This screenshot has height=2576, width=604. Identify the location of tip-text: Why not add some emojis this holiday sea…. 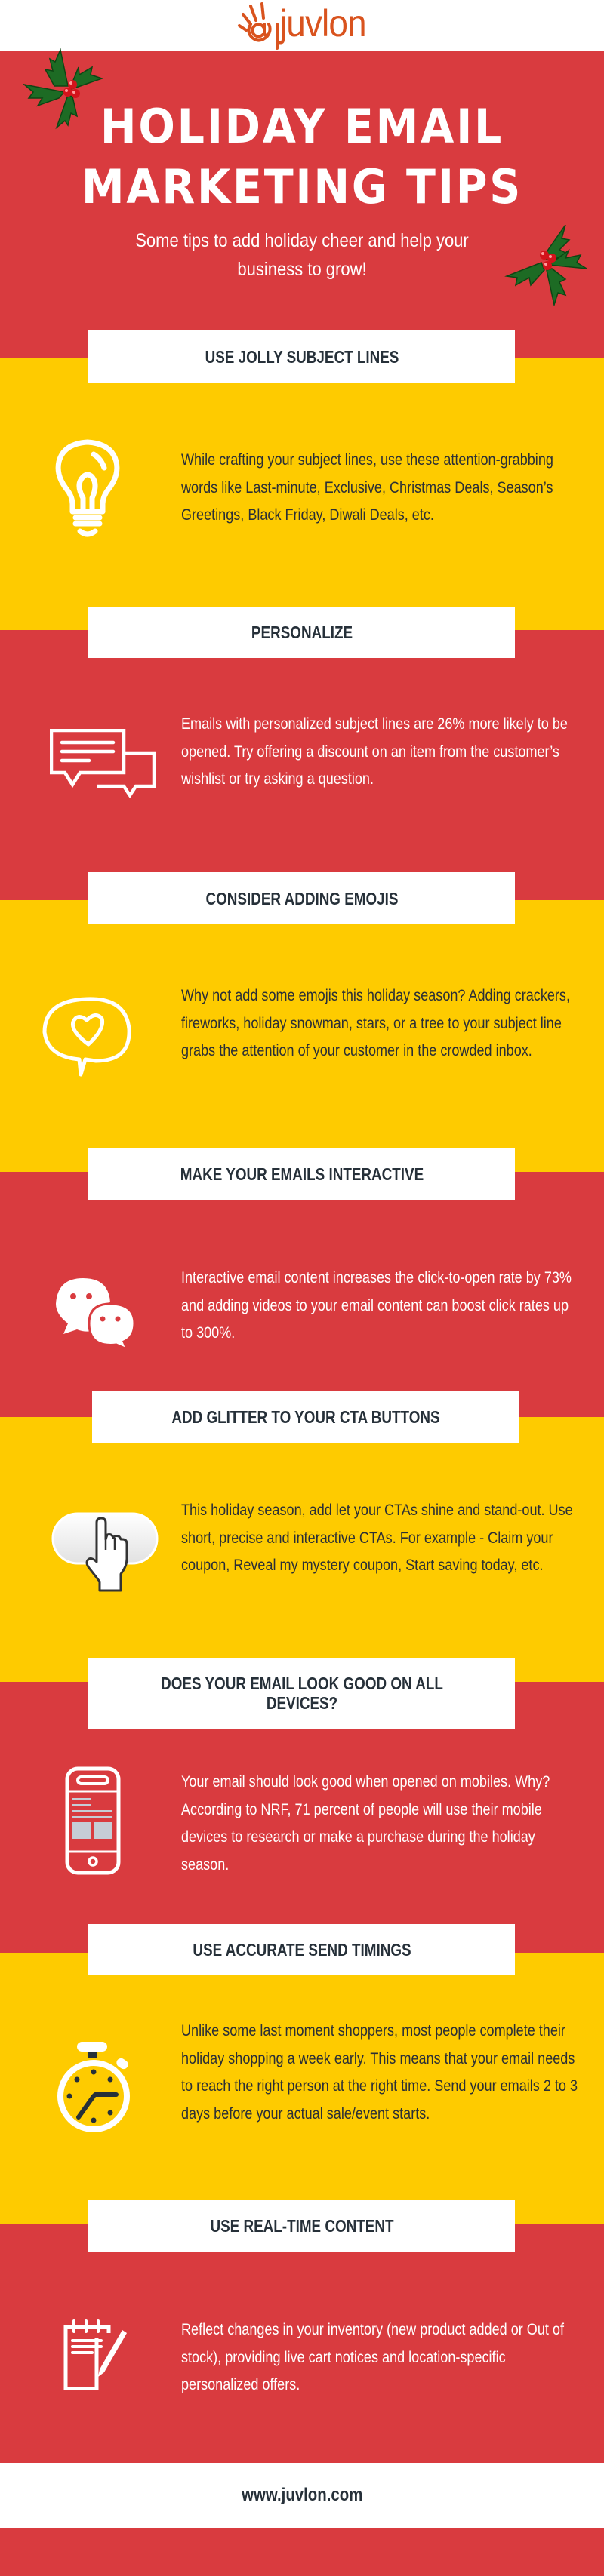
(375, 1023).